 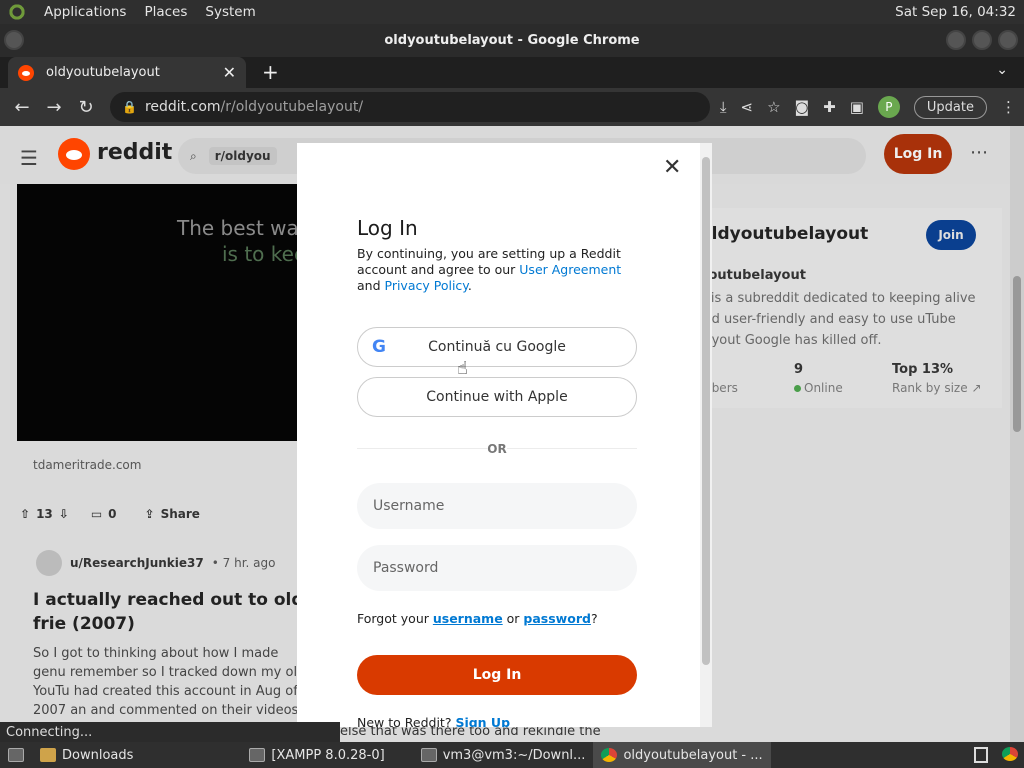 What do you see at coordinates (1008, 107) in the screenshot?
I see `chrome-menu-icon: ⋮` at bounding box center [1008, 107].